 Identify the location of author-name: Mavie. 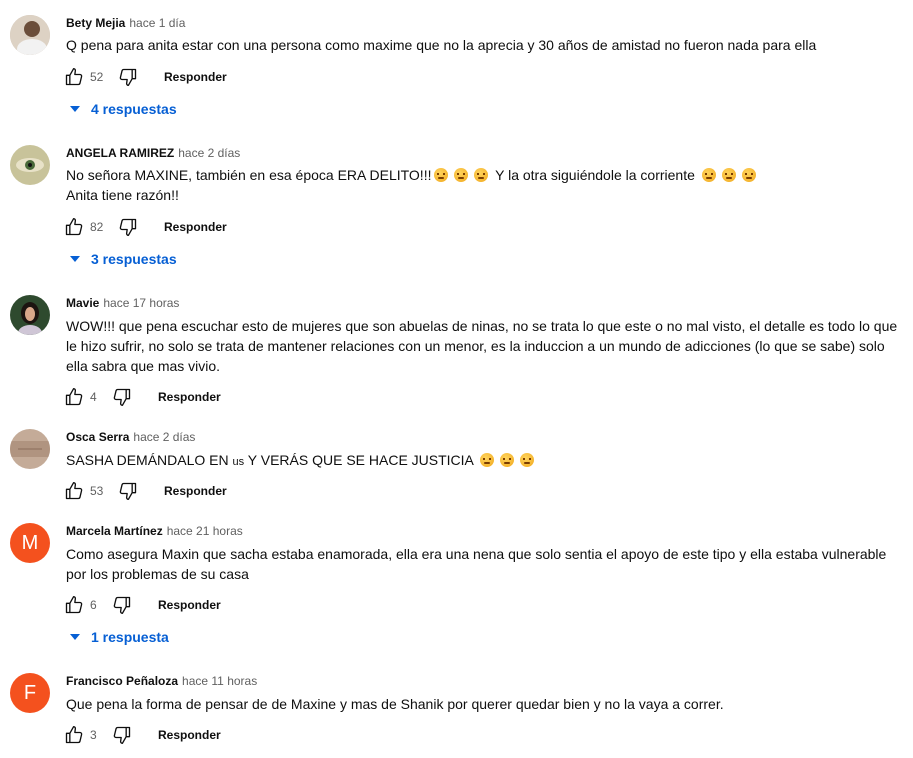
(82, 303).